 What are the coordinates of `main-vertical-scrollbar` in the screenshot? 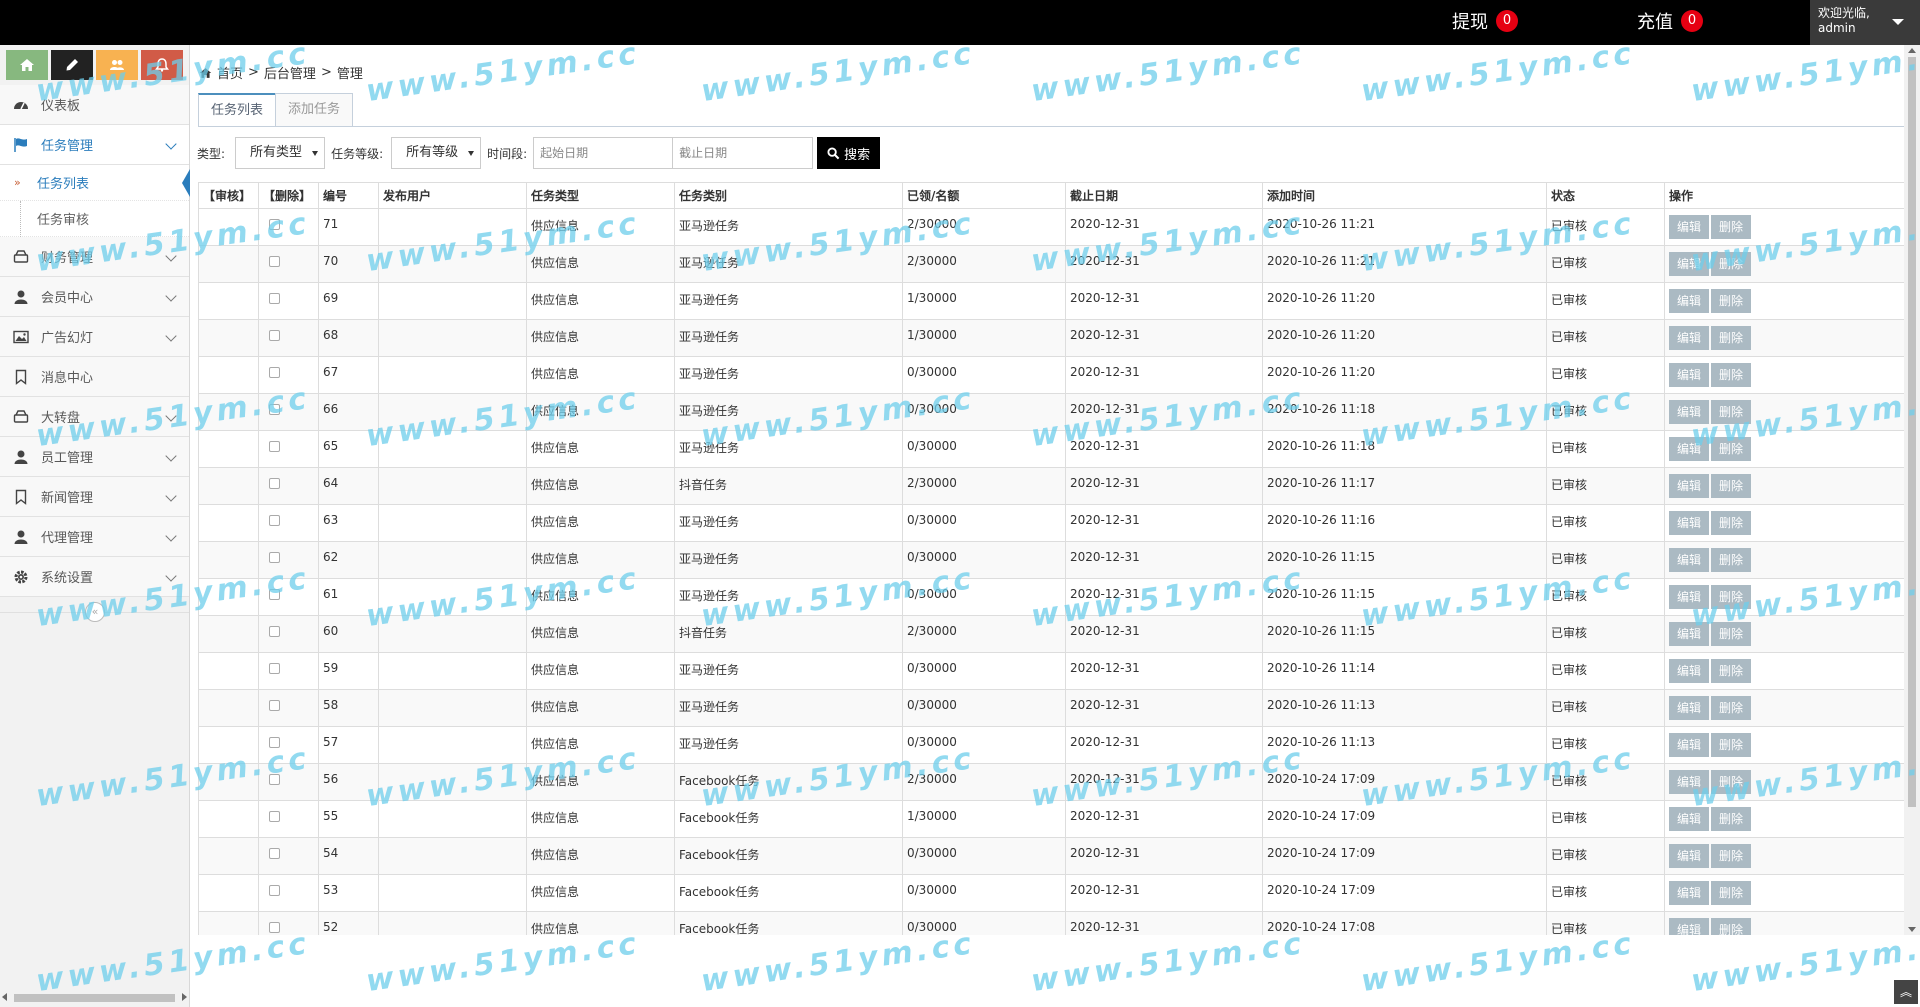 It's located at (1912, 490).